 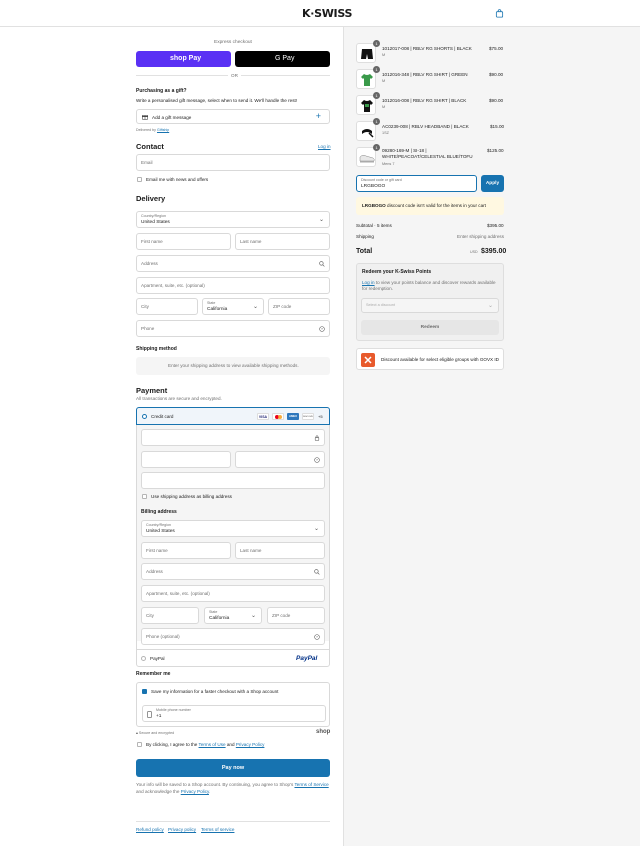 I want to click on shop-privacy-link: Privacy Policy, so click(x=195, y=791).